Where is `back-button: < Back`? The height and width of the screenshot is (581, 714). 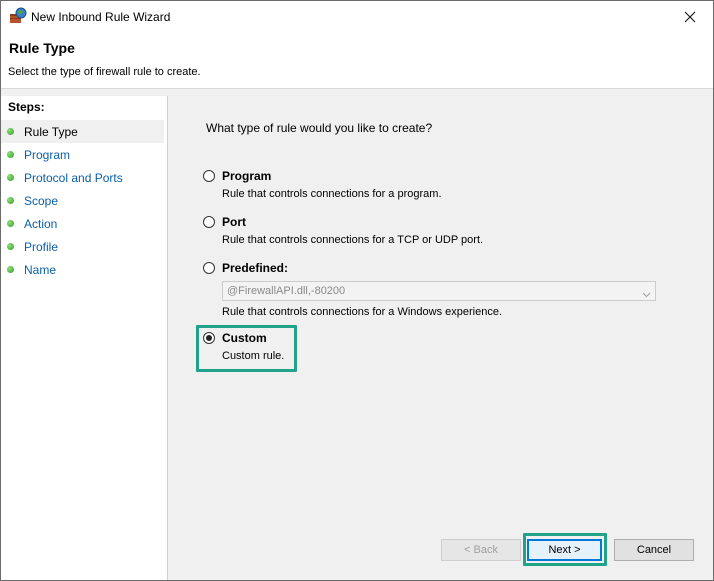 back-button: < Back is located at coordinates (481, 550).